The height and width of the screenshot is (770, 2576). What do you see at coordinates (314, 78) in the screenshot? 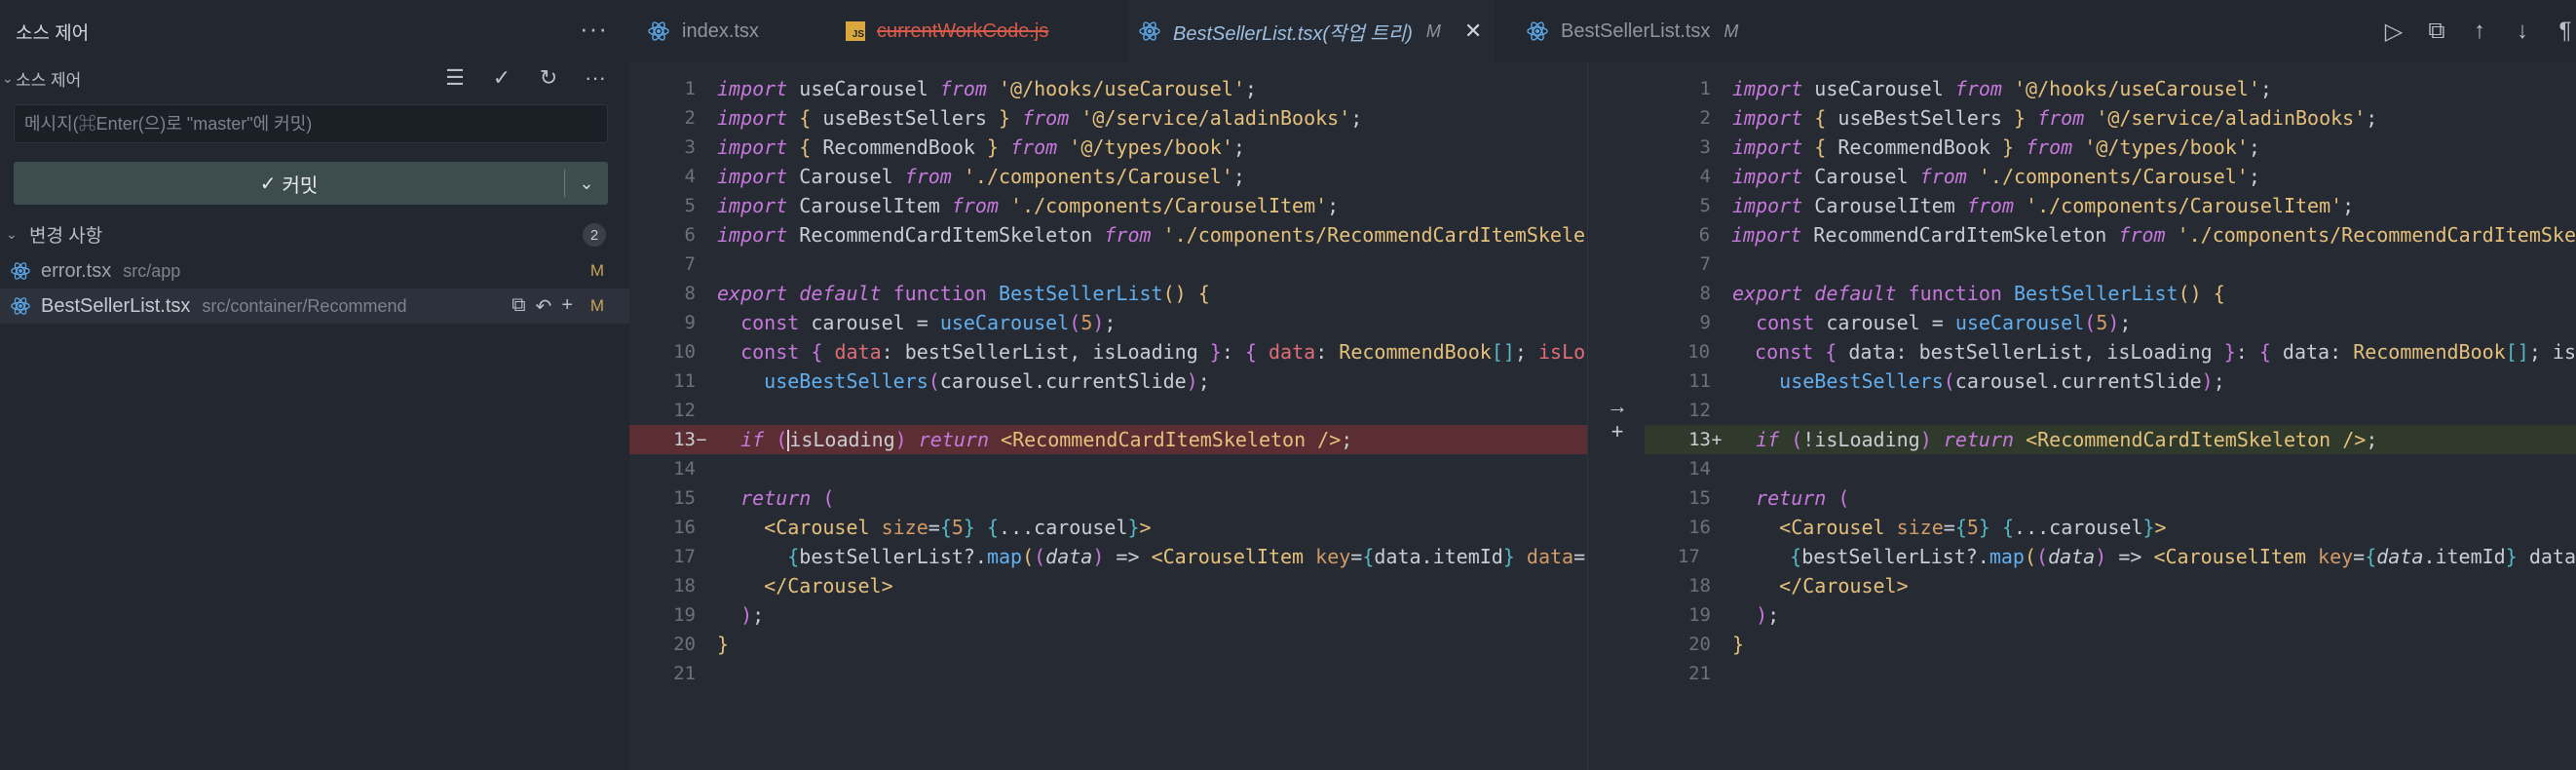
I see `source-control-section-header: ⌄ 소스 제어 ☰ ✓ ↻ ···` at bounding box center [314, 78].